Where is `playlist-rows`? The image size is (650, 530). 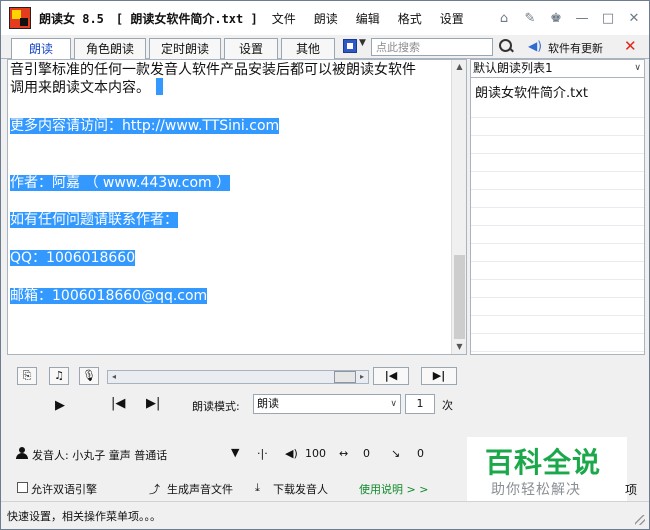 playlist-rows is located at coordinates (557, 227).